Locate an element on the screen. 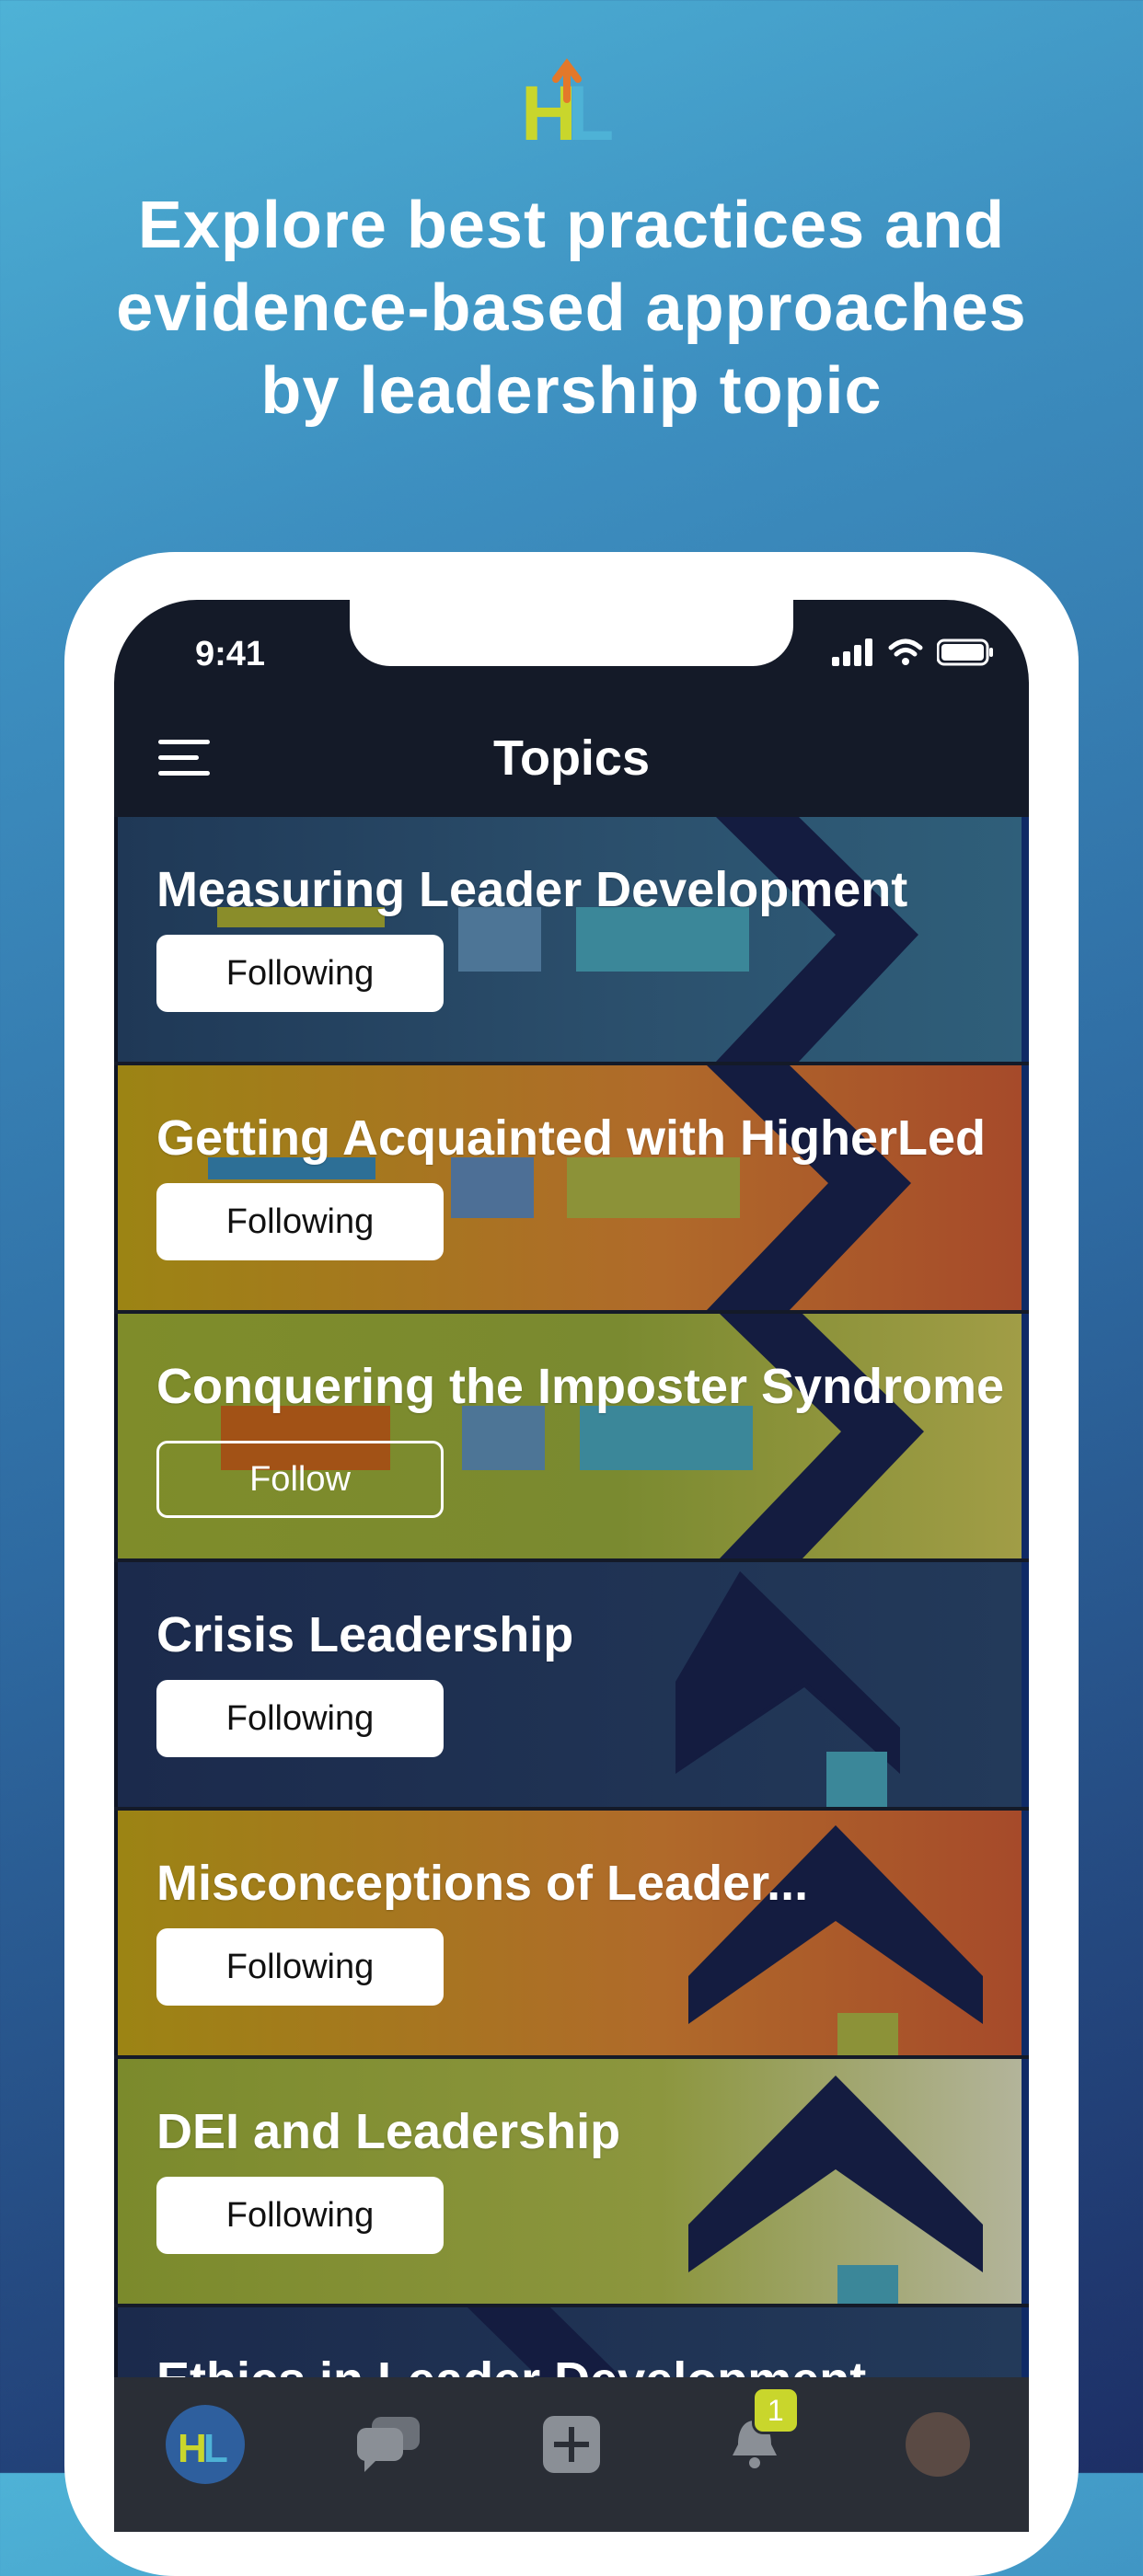 This screenshot has height=2576, width=1143. hl-logo-icon: H L is located at coordinates (206, 2444).